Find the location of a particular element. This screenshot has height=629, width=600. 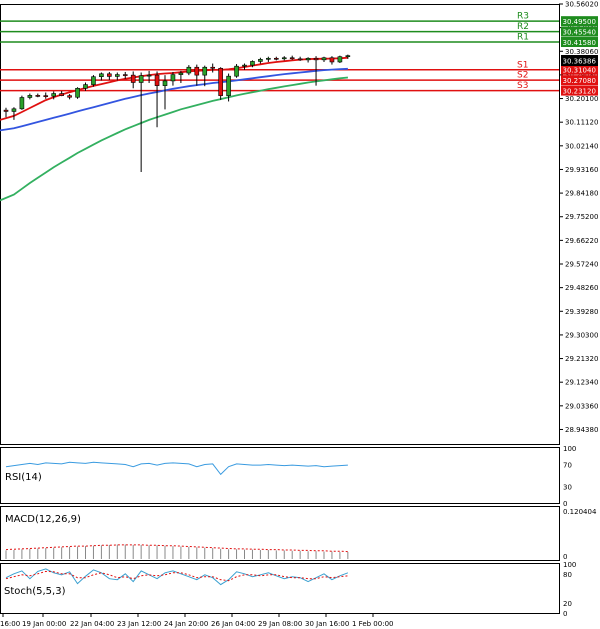

time-tick-label: 30 Jan 16:00 is located at coordinates (327, 624).